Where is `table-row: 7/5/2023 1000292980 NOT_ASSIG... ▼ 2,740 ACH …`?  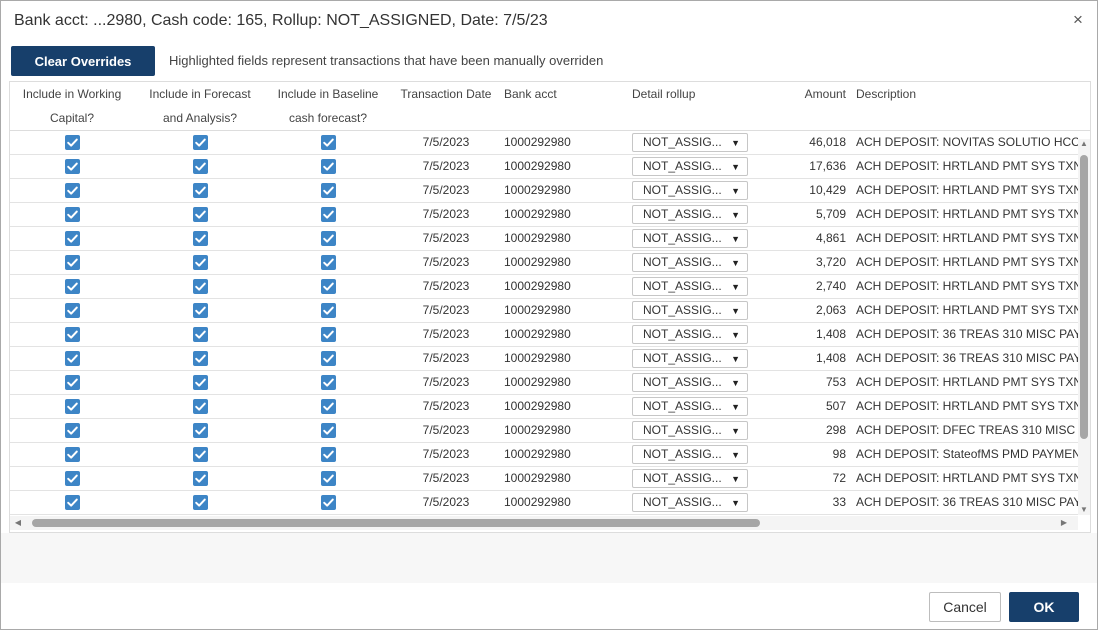
table-row: 7/5/2023 1000292980 NOT_ASSIG... ▼ 2,740 ACH … is located at coordinates (544, 287).